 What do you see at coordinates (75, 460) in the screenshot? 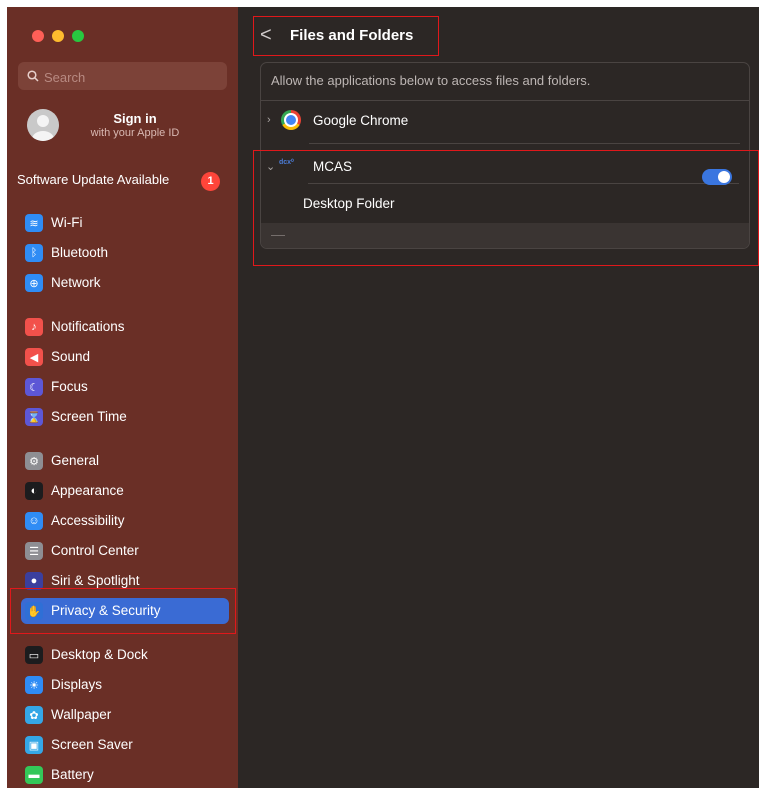
I see `sidebar-item-label: General` at bounding box center [75, 460].